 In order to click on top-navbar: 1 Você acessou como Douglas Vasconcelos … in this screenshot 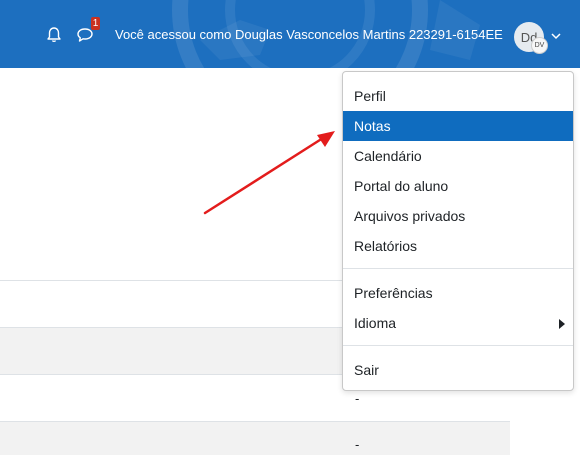, I will do `click(290, 34)`.